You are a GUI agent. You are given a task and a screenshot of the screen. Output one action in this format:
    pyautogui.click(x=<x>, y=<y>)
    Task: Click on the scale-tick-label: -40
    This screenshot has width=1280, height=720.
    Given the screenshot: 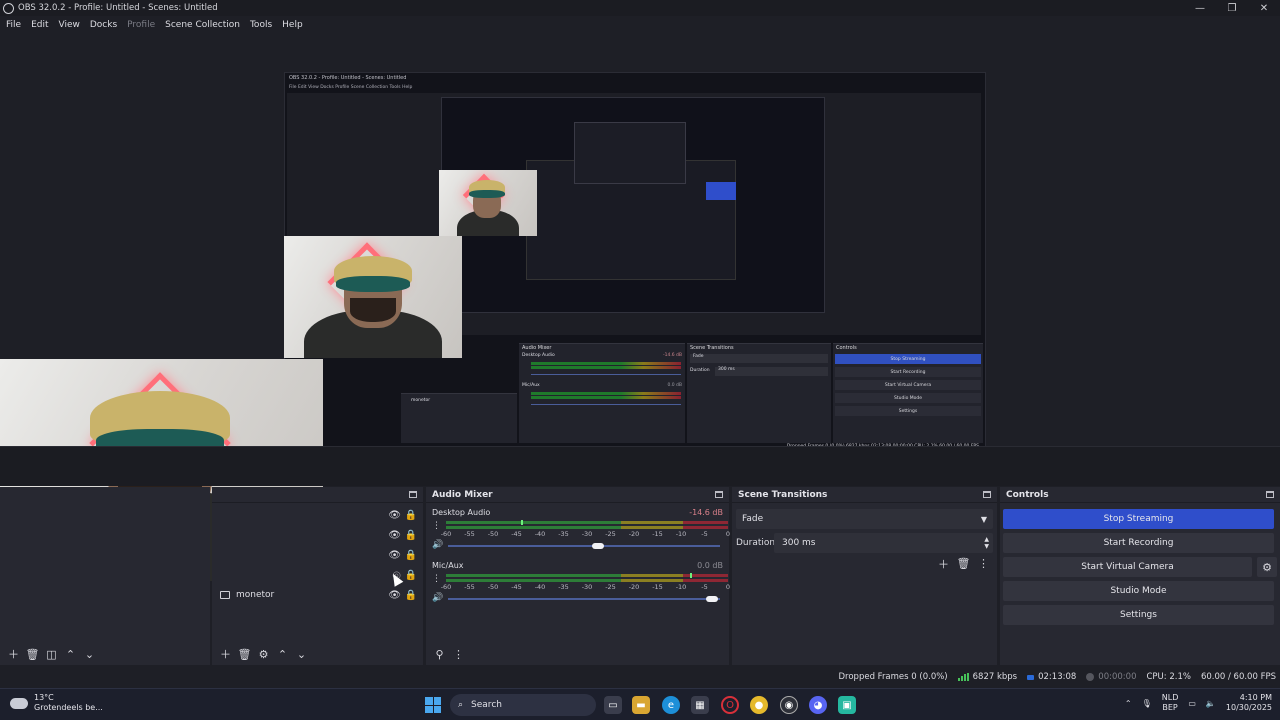 What is the action you would take?
    pyautogui.click(x=540, y=587)
    